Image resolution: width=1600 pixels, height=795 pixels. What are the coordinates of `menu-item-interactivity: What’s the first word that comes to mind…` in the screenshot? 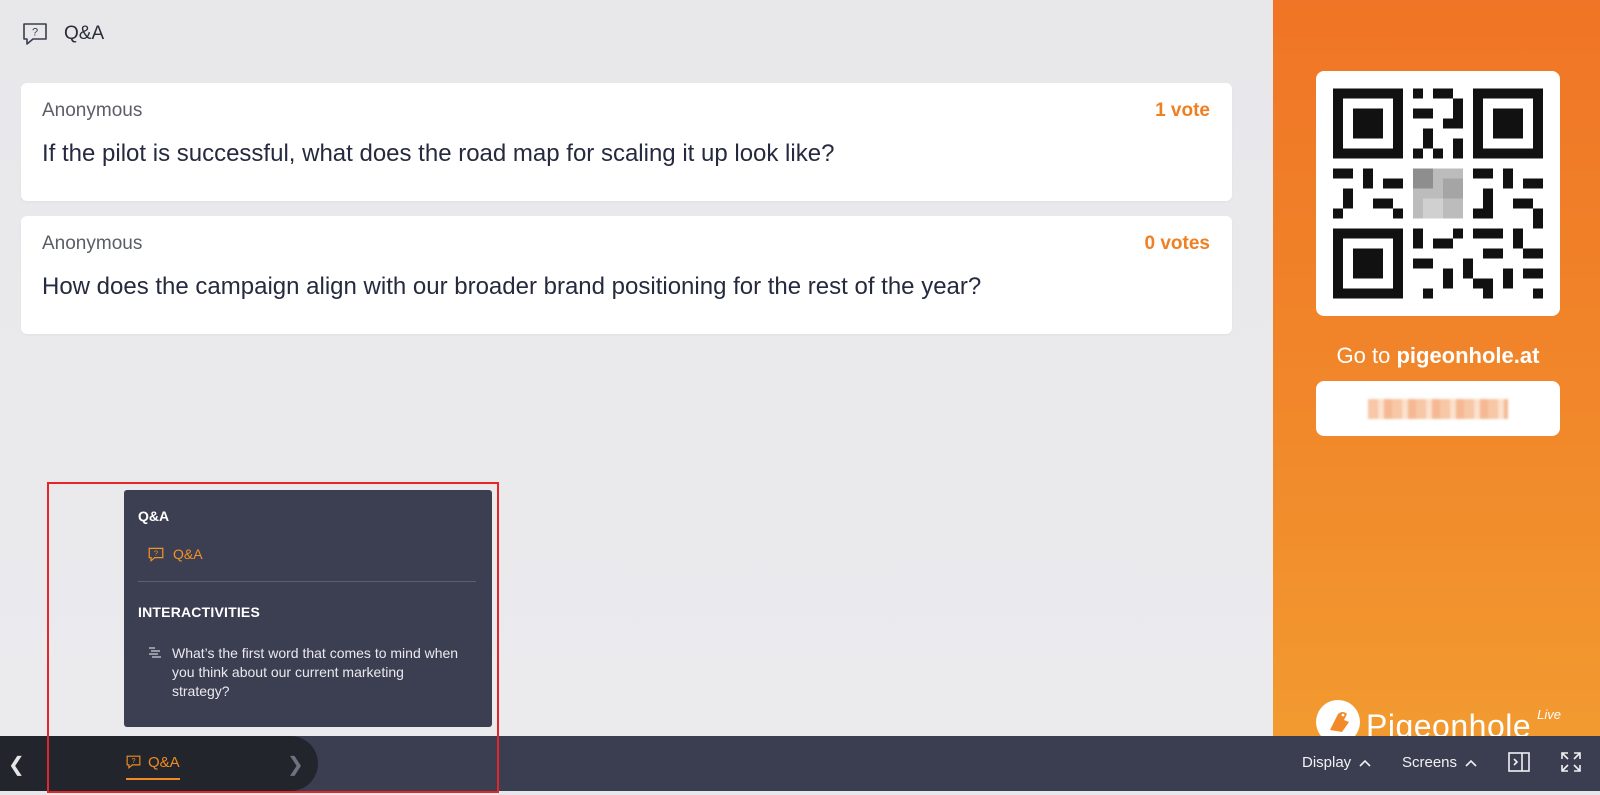 It's located at (305, 672).